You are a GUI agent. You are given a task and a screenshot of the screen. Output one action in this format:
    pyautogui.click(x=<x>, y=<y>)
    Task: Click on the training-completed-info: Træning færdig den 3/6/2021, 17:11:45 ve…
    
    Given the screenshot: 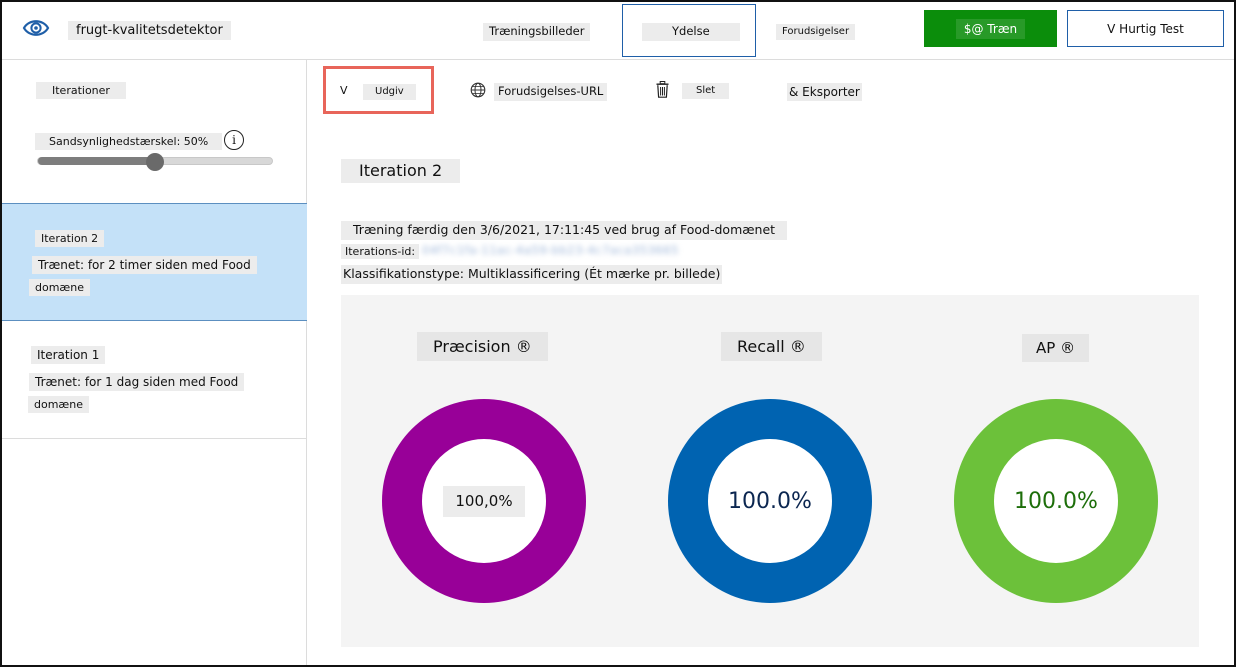 What is the action you would take?
    pyautogui.click(x=564, y=230)
    